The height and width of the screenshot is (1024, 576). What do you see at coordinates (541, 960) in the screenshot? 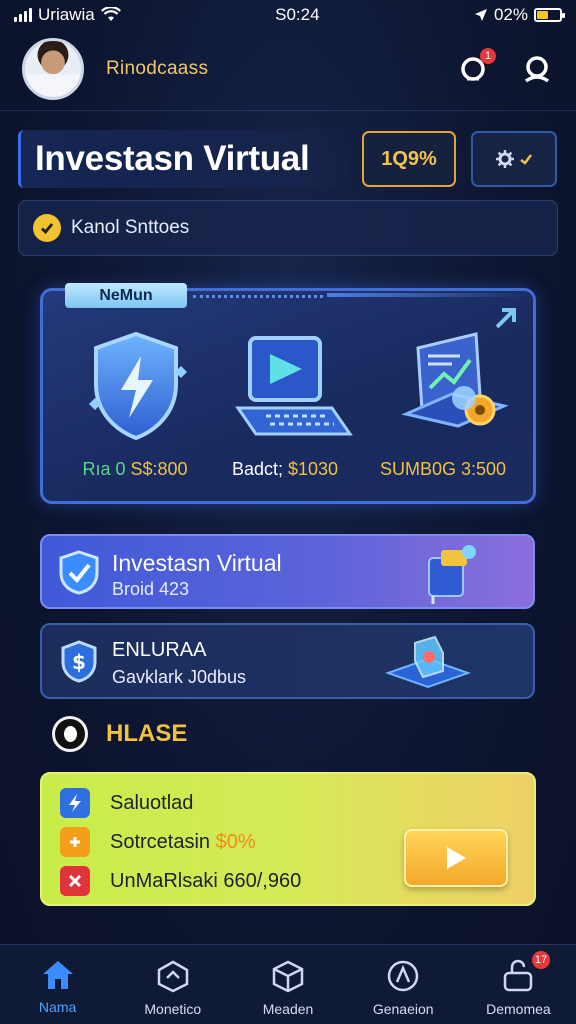
I see `nav-badge: 17` at bounding box center [541, 960].